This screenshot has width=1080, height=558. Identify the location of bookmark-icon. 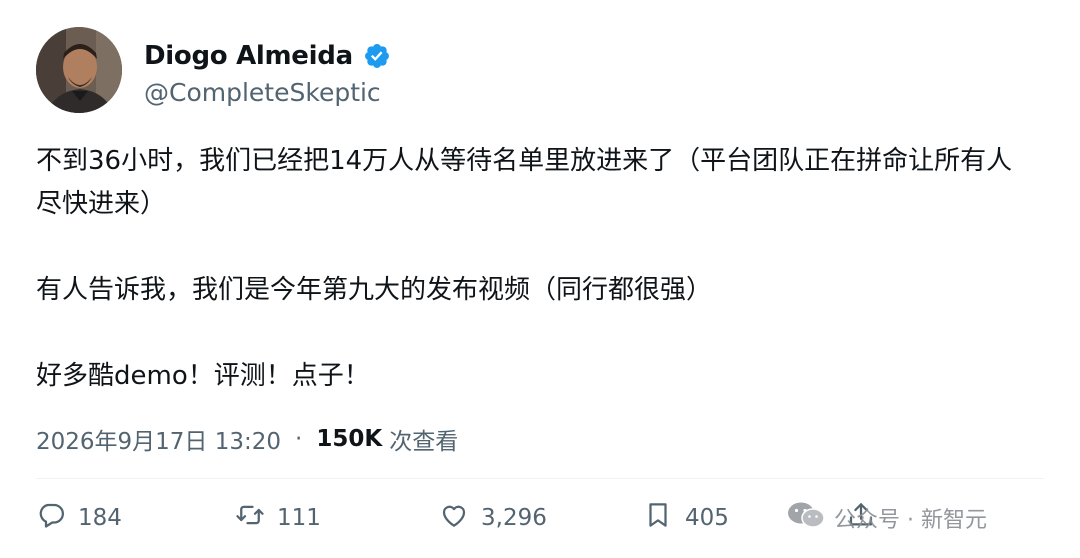
(658, 518).